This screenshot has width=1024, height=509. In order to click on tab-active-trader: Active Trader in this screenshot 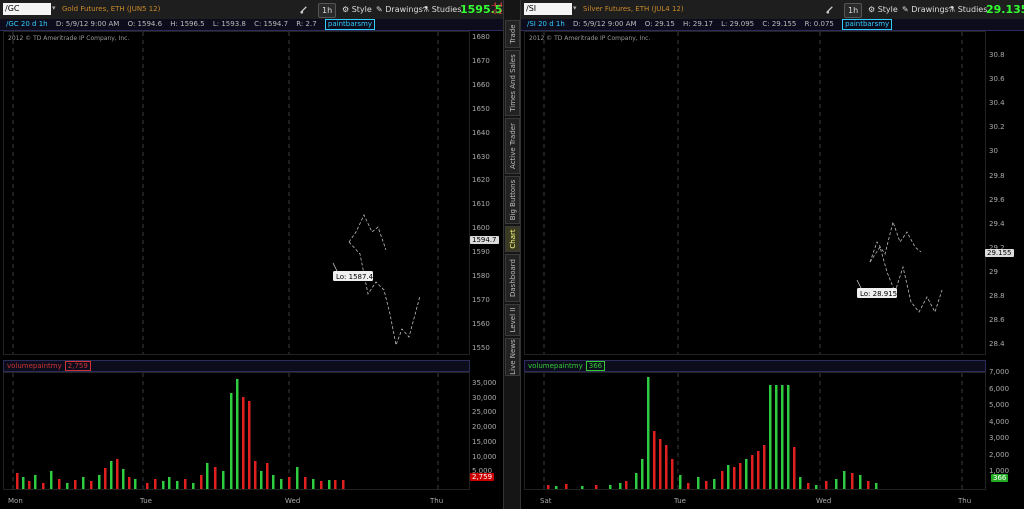, I will do `click(512, 146)`.